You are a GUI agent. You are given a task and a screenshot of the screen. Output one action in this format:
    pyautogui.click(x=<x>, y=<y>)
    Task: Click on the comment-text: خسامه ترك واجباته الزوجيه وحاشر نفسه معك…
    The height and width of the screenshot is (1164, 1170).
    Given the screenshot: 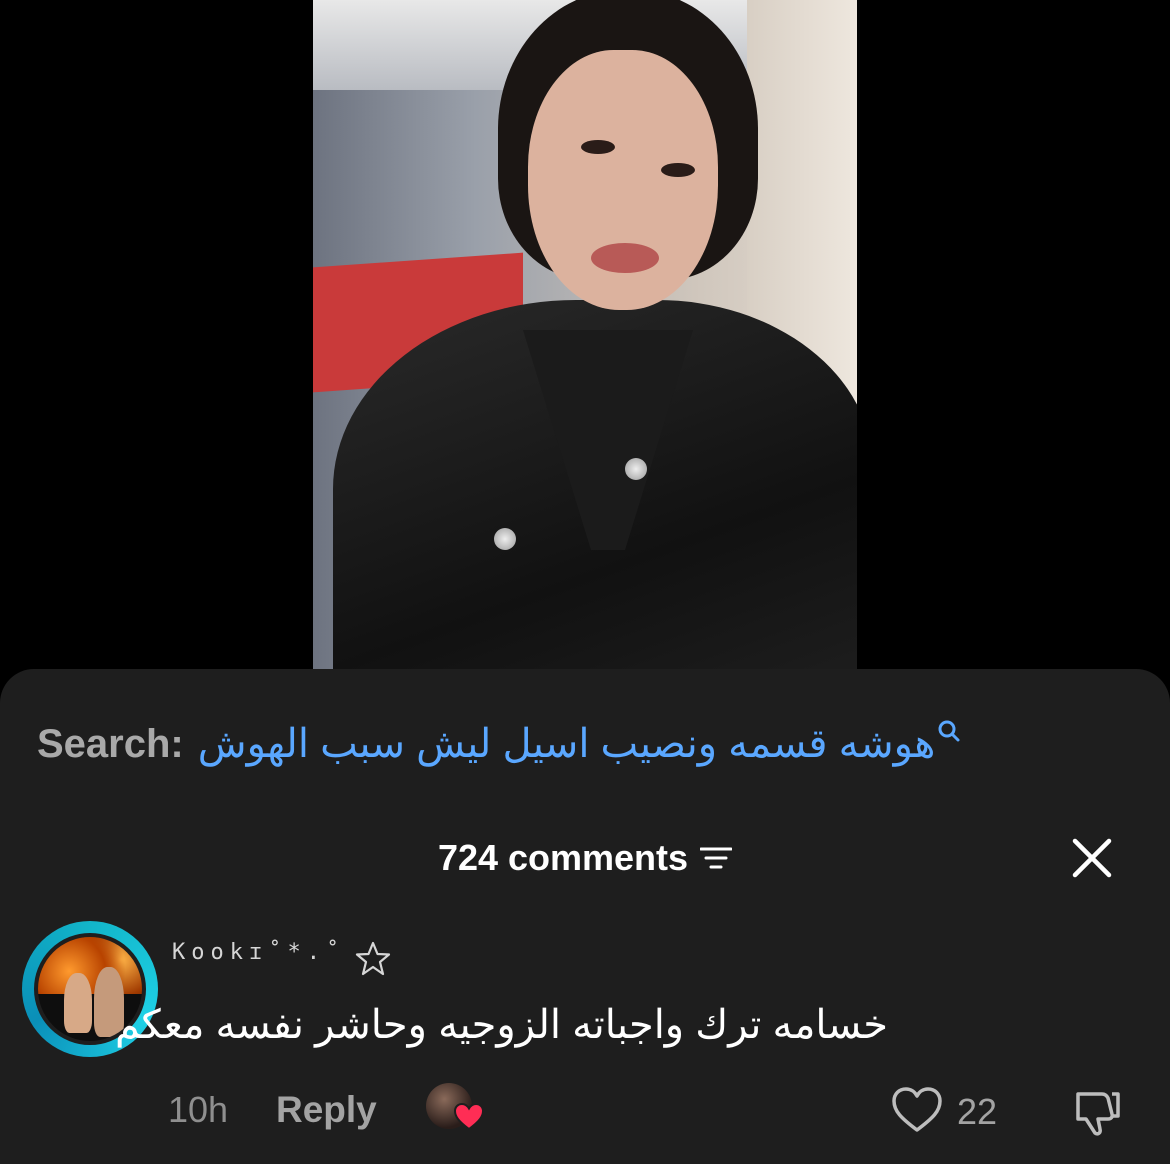 What is the action you would take?
    pyautogui.click(x=501, y=1025)
    